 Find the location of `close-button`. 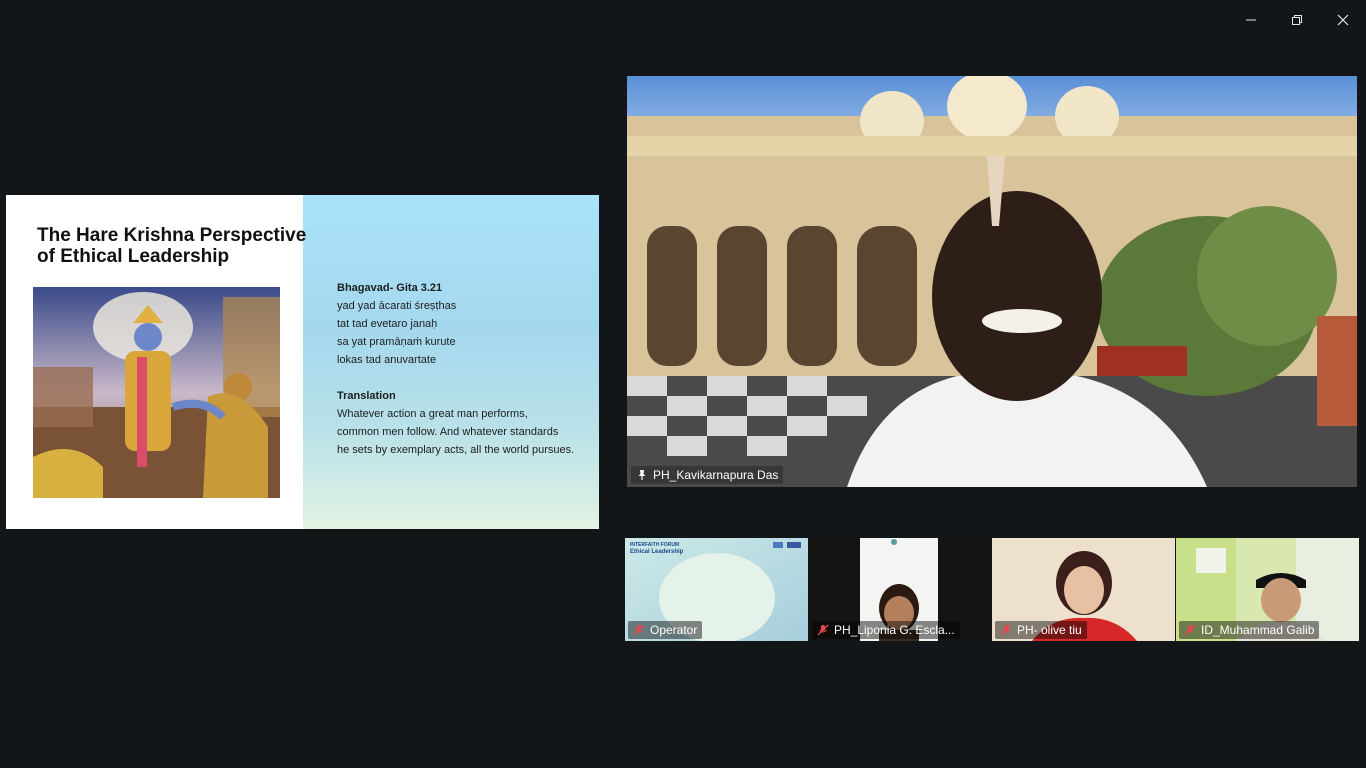

close-button is located at coordinates (1343, 20).